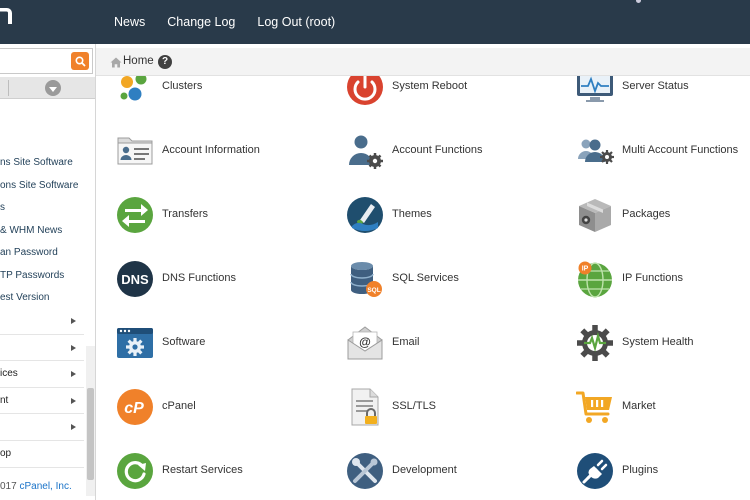 The width and height of the screenshot is (750, 500). Describe the element at coordinates (430, 86) in the screenshot. I see `tile-label: System Reboot` at that location.